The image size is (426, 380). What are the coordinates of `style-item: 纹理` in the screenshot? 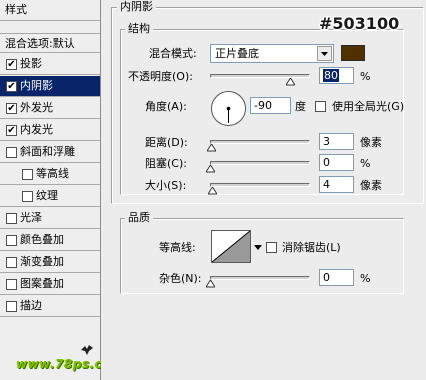 It's located at (50, 196).